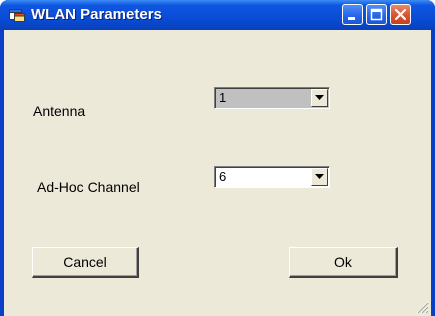 The width and height of the screenshot is (435, 316). Describe the element at coordinates (272, 177) in the screenshot. I see `adhoc-channel-dropdown: 6` at that location.